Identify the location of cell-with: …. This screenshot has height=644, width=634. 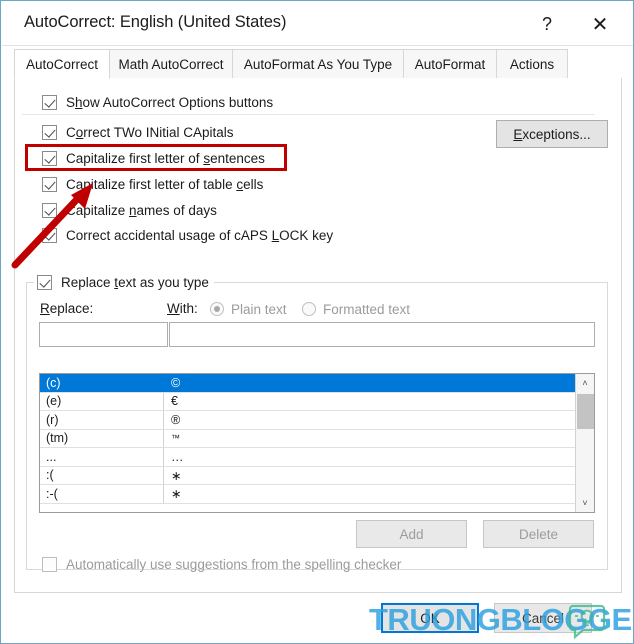
(177, 456).